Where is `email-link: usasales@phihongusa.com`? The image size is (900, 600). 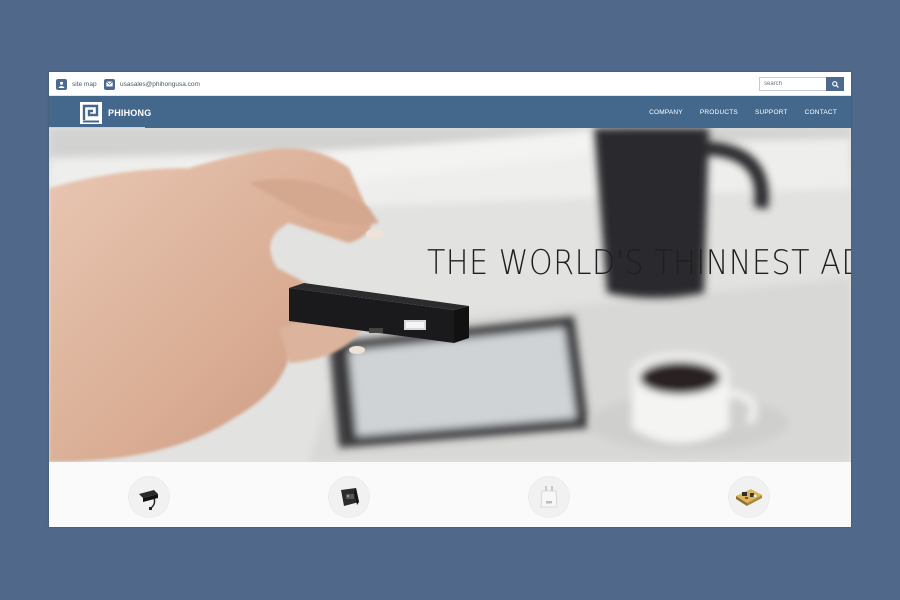
email-link: usasales@phihongusa.com is located at coordinates (152, 84).